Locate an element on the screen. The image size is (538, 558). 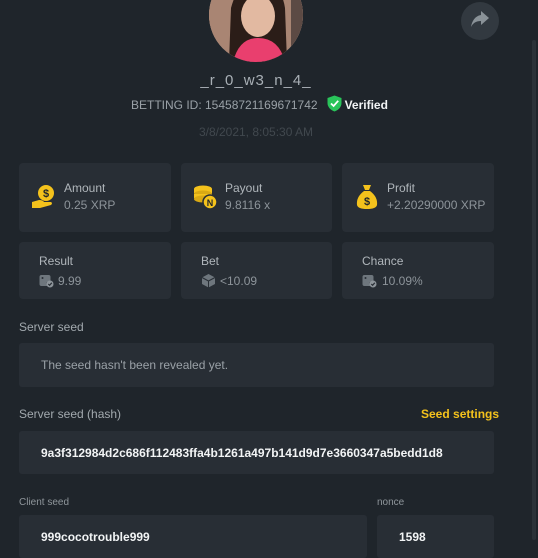
amount-card: $ Amount 0.25 XRP is located at coordinates (95, 197).